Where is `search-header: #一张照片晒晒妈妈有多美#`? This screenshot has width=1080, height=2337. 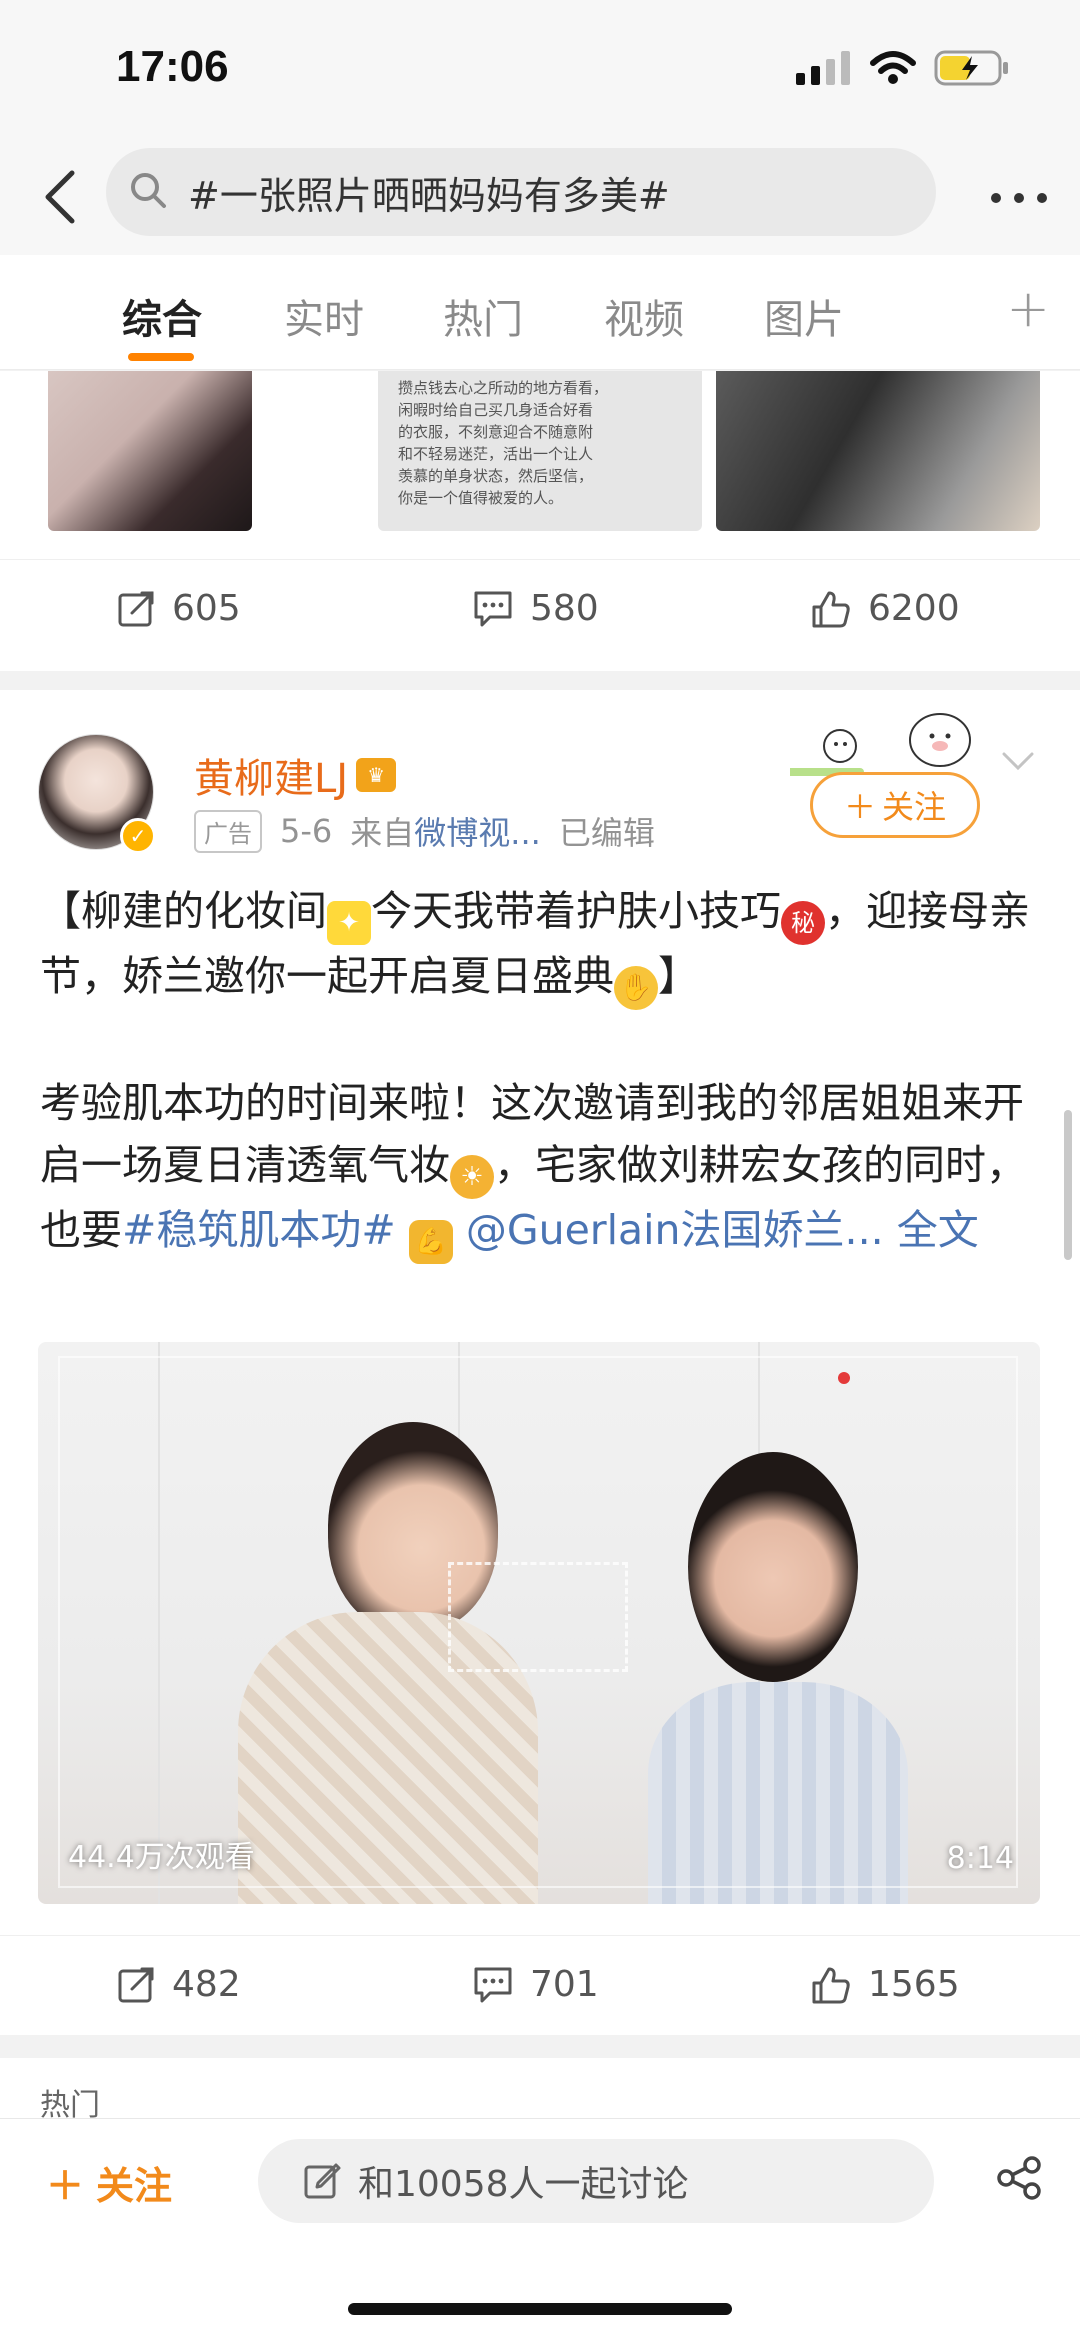
search-header: #一张照片晒晒妈妈有多美# is located at coordinates (540, 197).